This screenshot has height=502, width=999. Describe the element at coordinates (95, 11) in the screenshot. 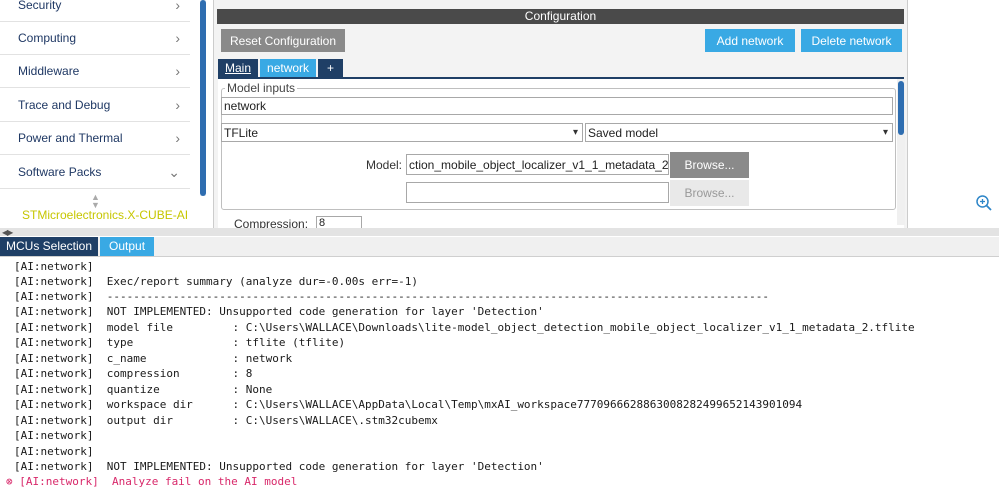

I see `category-security: Security ›` at that location.